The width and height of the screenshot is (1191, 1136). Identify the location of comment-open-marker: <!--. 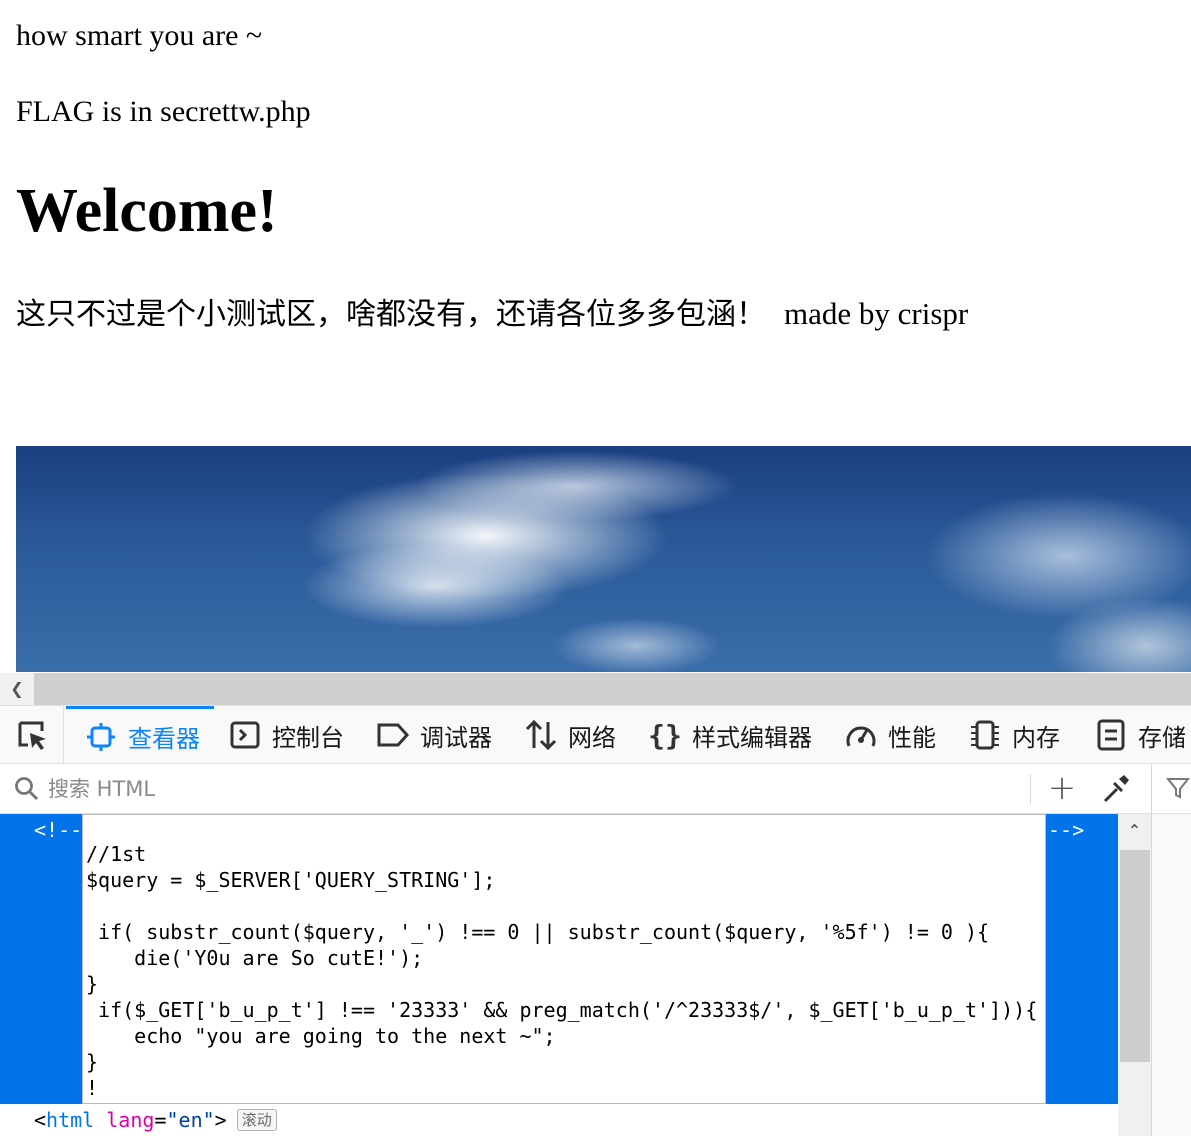
(58, 830).